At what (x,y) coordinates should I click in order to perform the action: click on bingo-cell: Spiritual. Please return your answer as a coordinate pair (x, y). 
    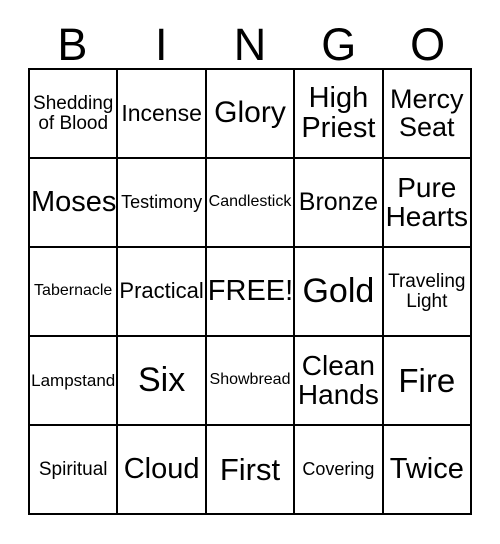
    Looking at the image, I should click on (74, 470).